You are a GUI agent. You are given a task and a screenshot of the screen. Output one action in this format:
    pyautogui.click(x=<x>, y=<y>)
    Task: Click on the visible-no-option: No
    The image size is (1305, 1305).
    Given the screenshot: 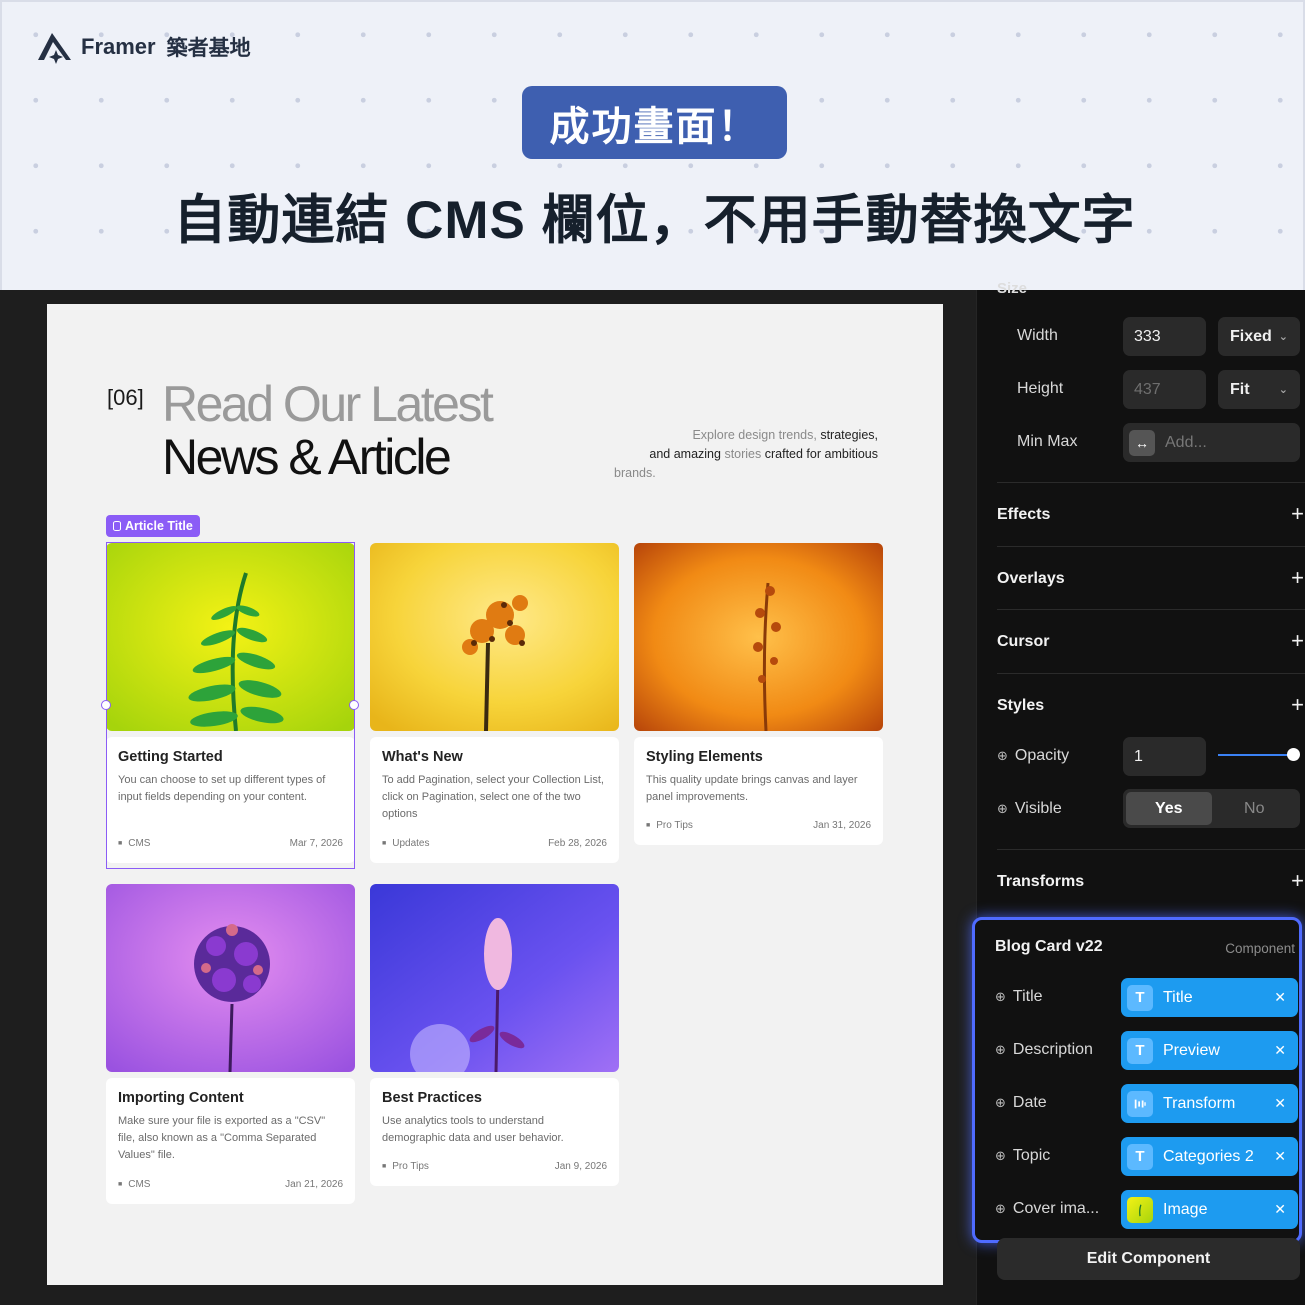 What is the action you would take?
    pyautogui.click(x=1255, y=808)
    